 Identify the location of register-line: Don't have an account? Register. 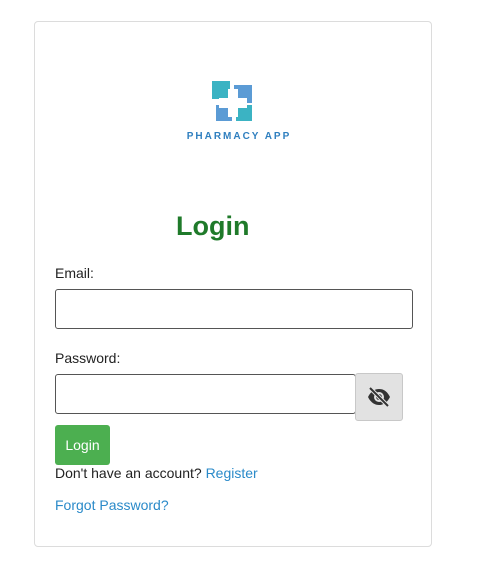
(156, 473).